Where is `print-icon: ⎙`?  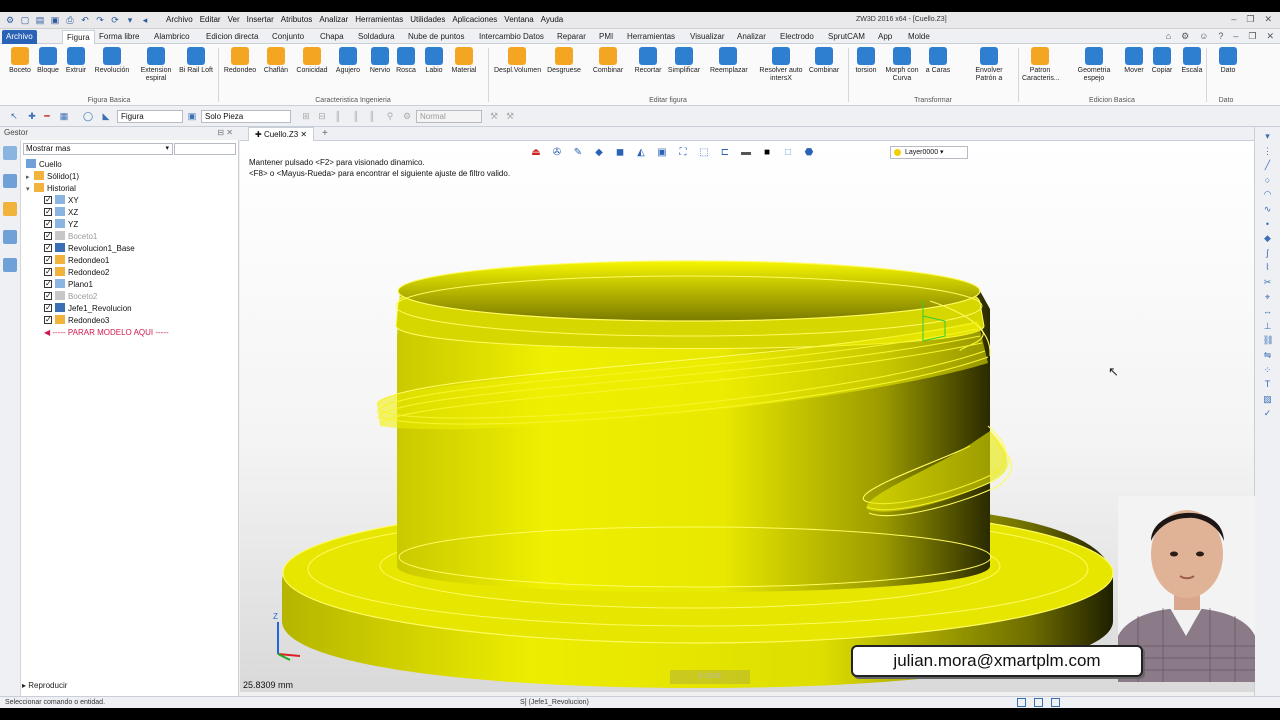 print-icon: ⎙ is located at coordinates (70, 20).